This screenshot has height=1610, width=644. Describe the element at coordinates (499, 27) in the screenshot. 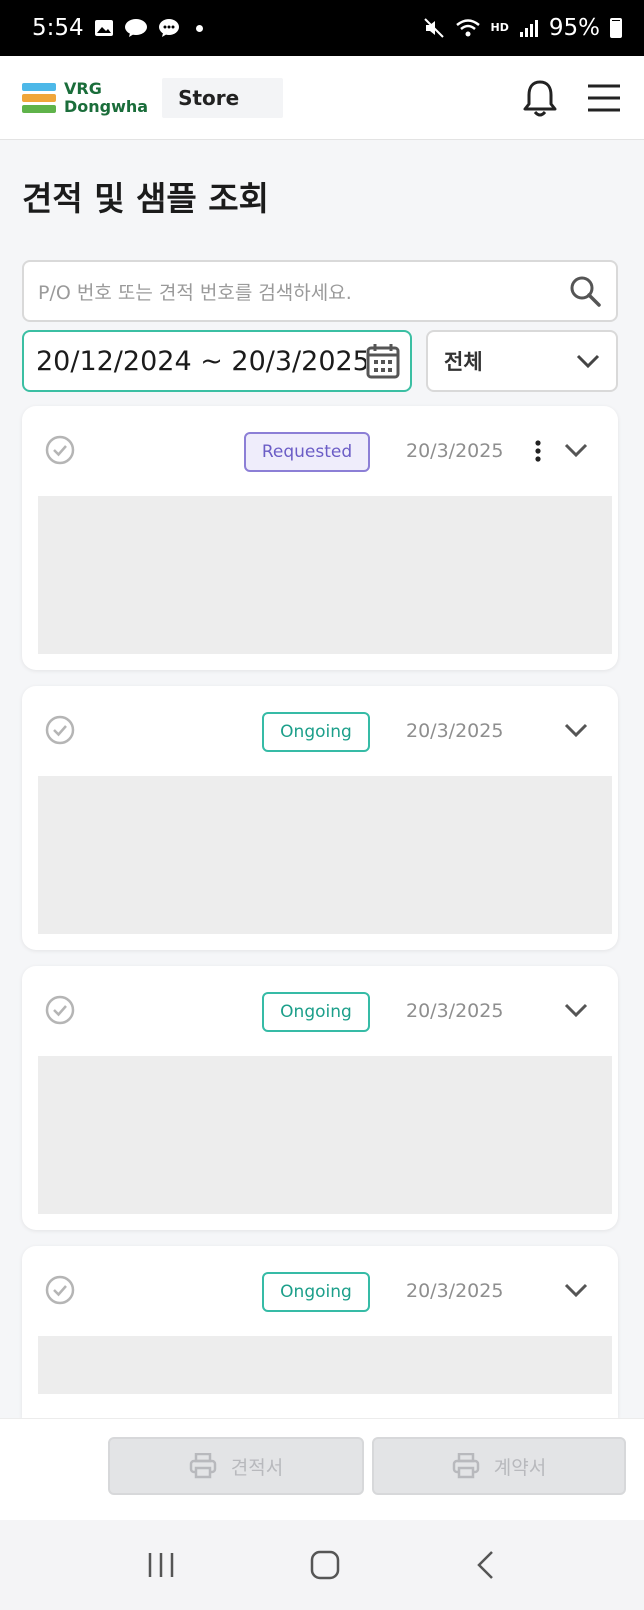

I see `hd-voice-label: HD` at that location.